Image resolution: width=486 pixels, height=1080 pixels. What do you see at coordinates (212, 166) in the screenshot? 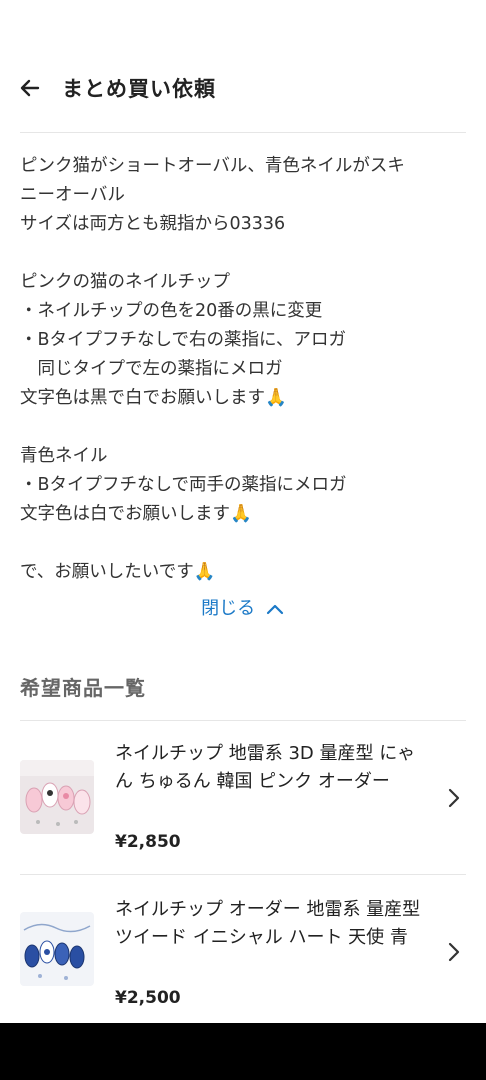
I see `message-line: ピンク猫がショートオーバル、青色ネイルがスキ` at bounding box center [212, 166].